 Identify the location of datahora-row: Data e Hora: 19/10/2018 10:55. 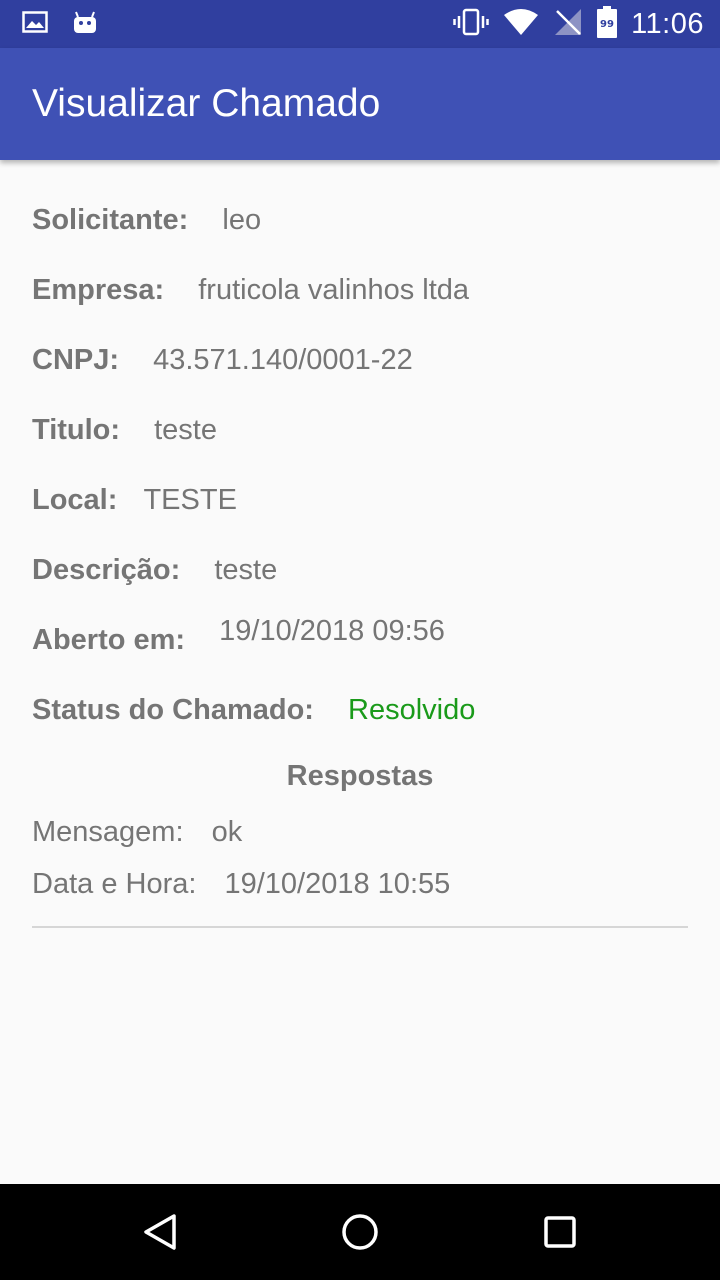
(241, 884).